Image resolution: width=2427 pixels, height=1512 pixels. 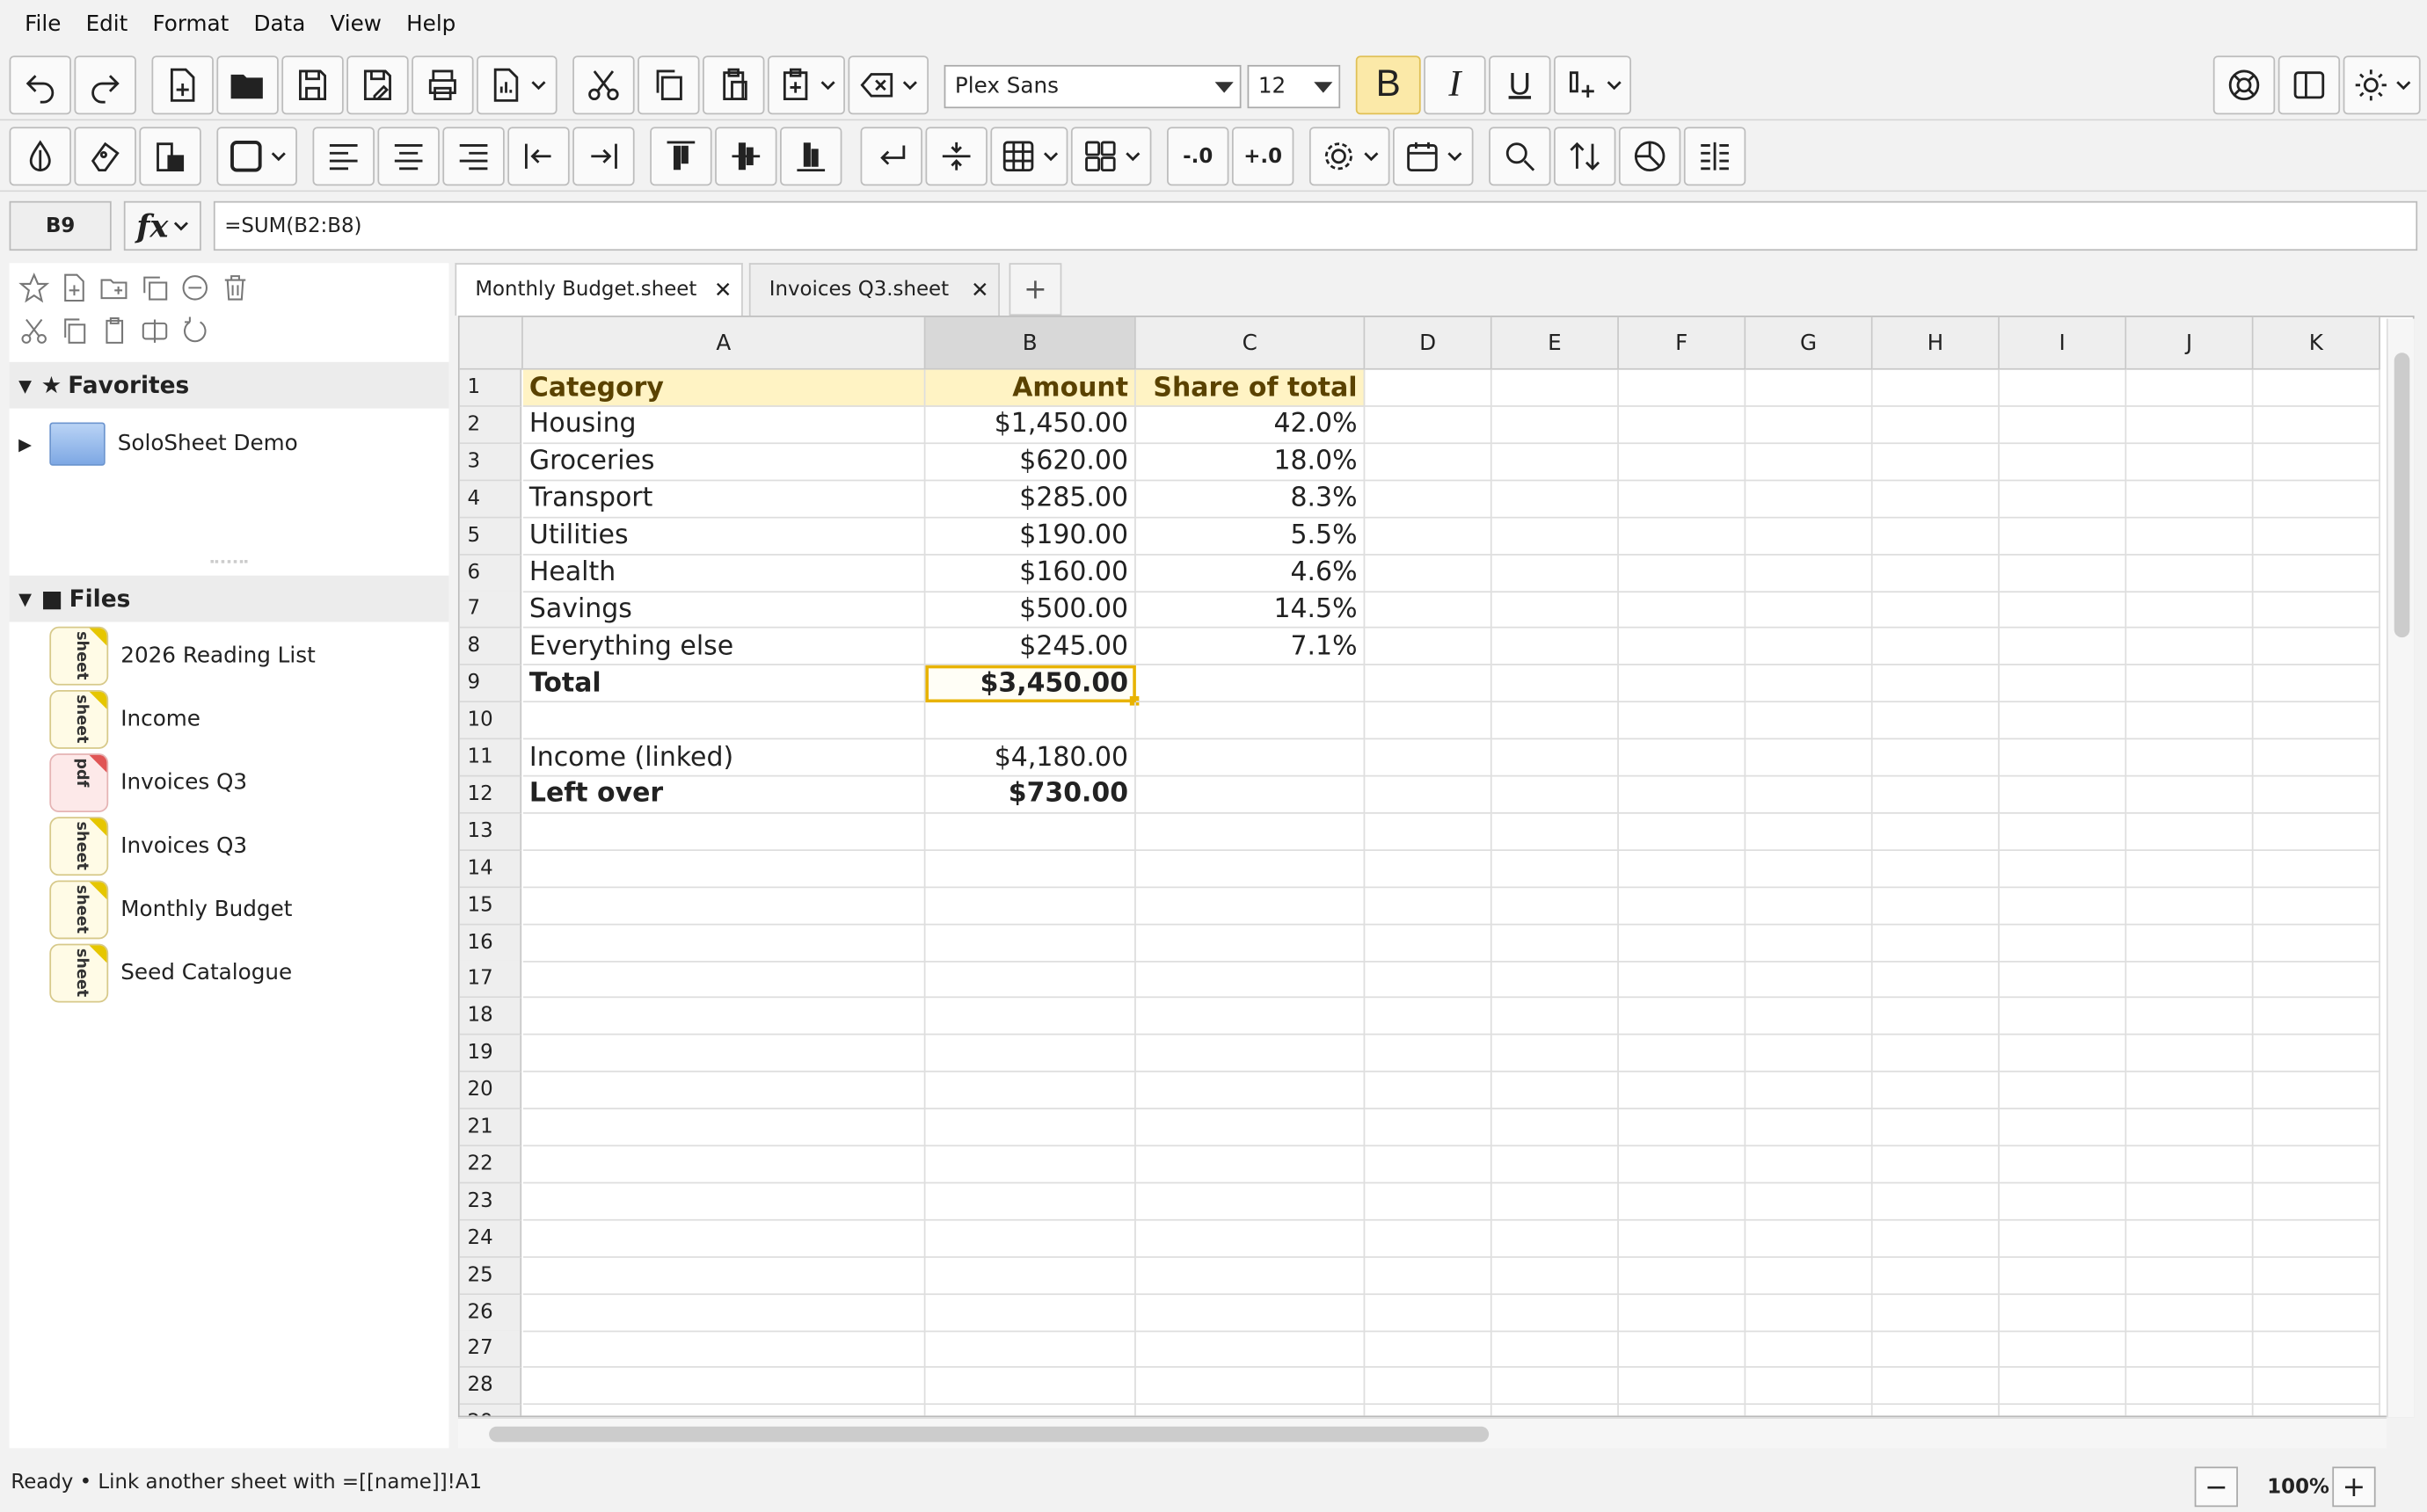 What do you see at coordinates (229, 973) in the screenshot?
I see `file-item: sheet Seed Catalogue` at bounding box center [229, 973].